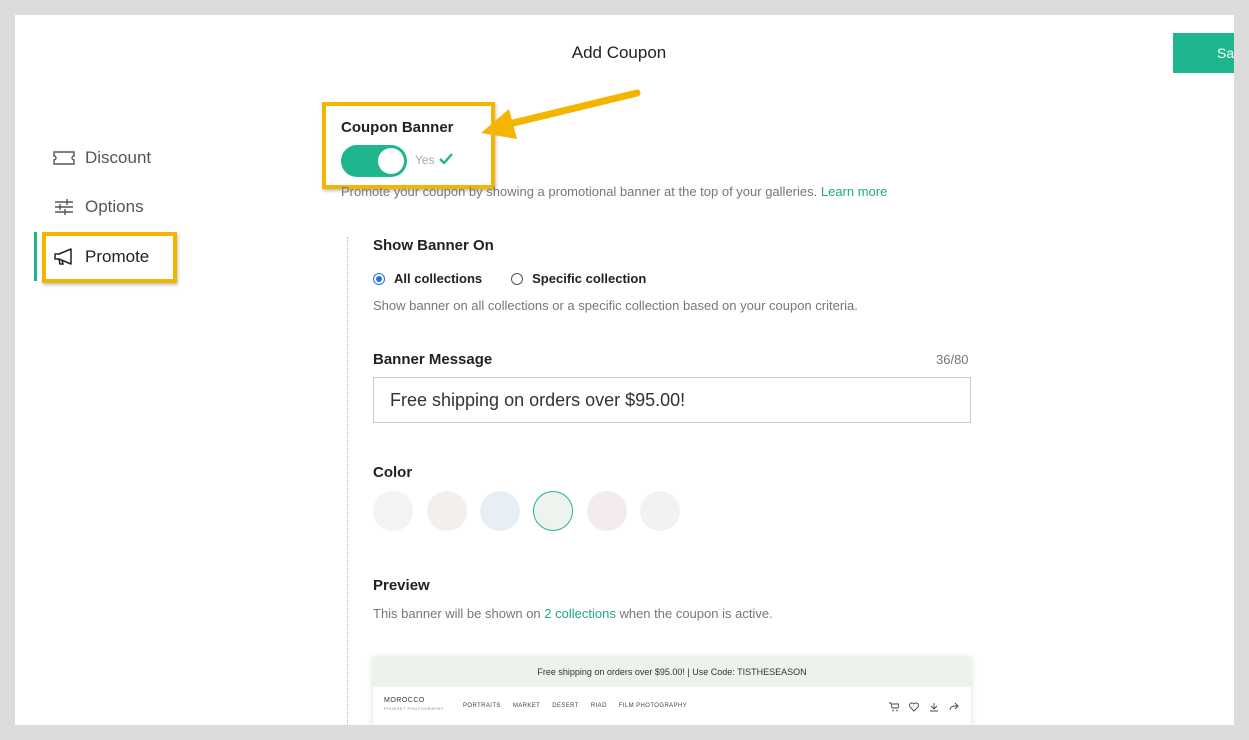 This screenshot has width=1249, height=740. I want to click on active-indicator, so click(35, 256).